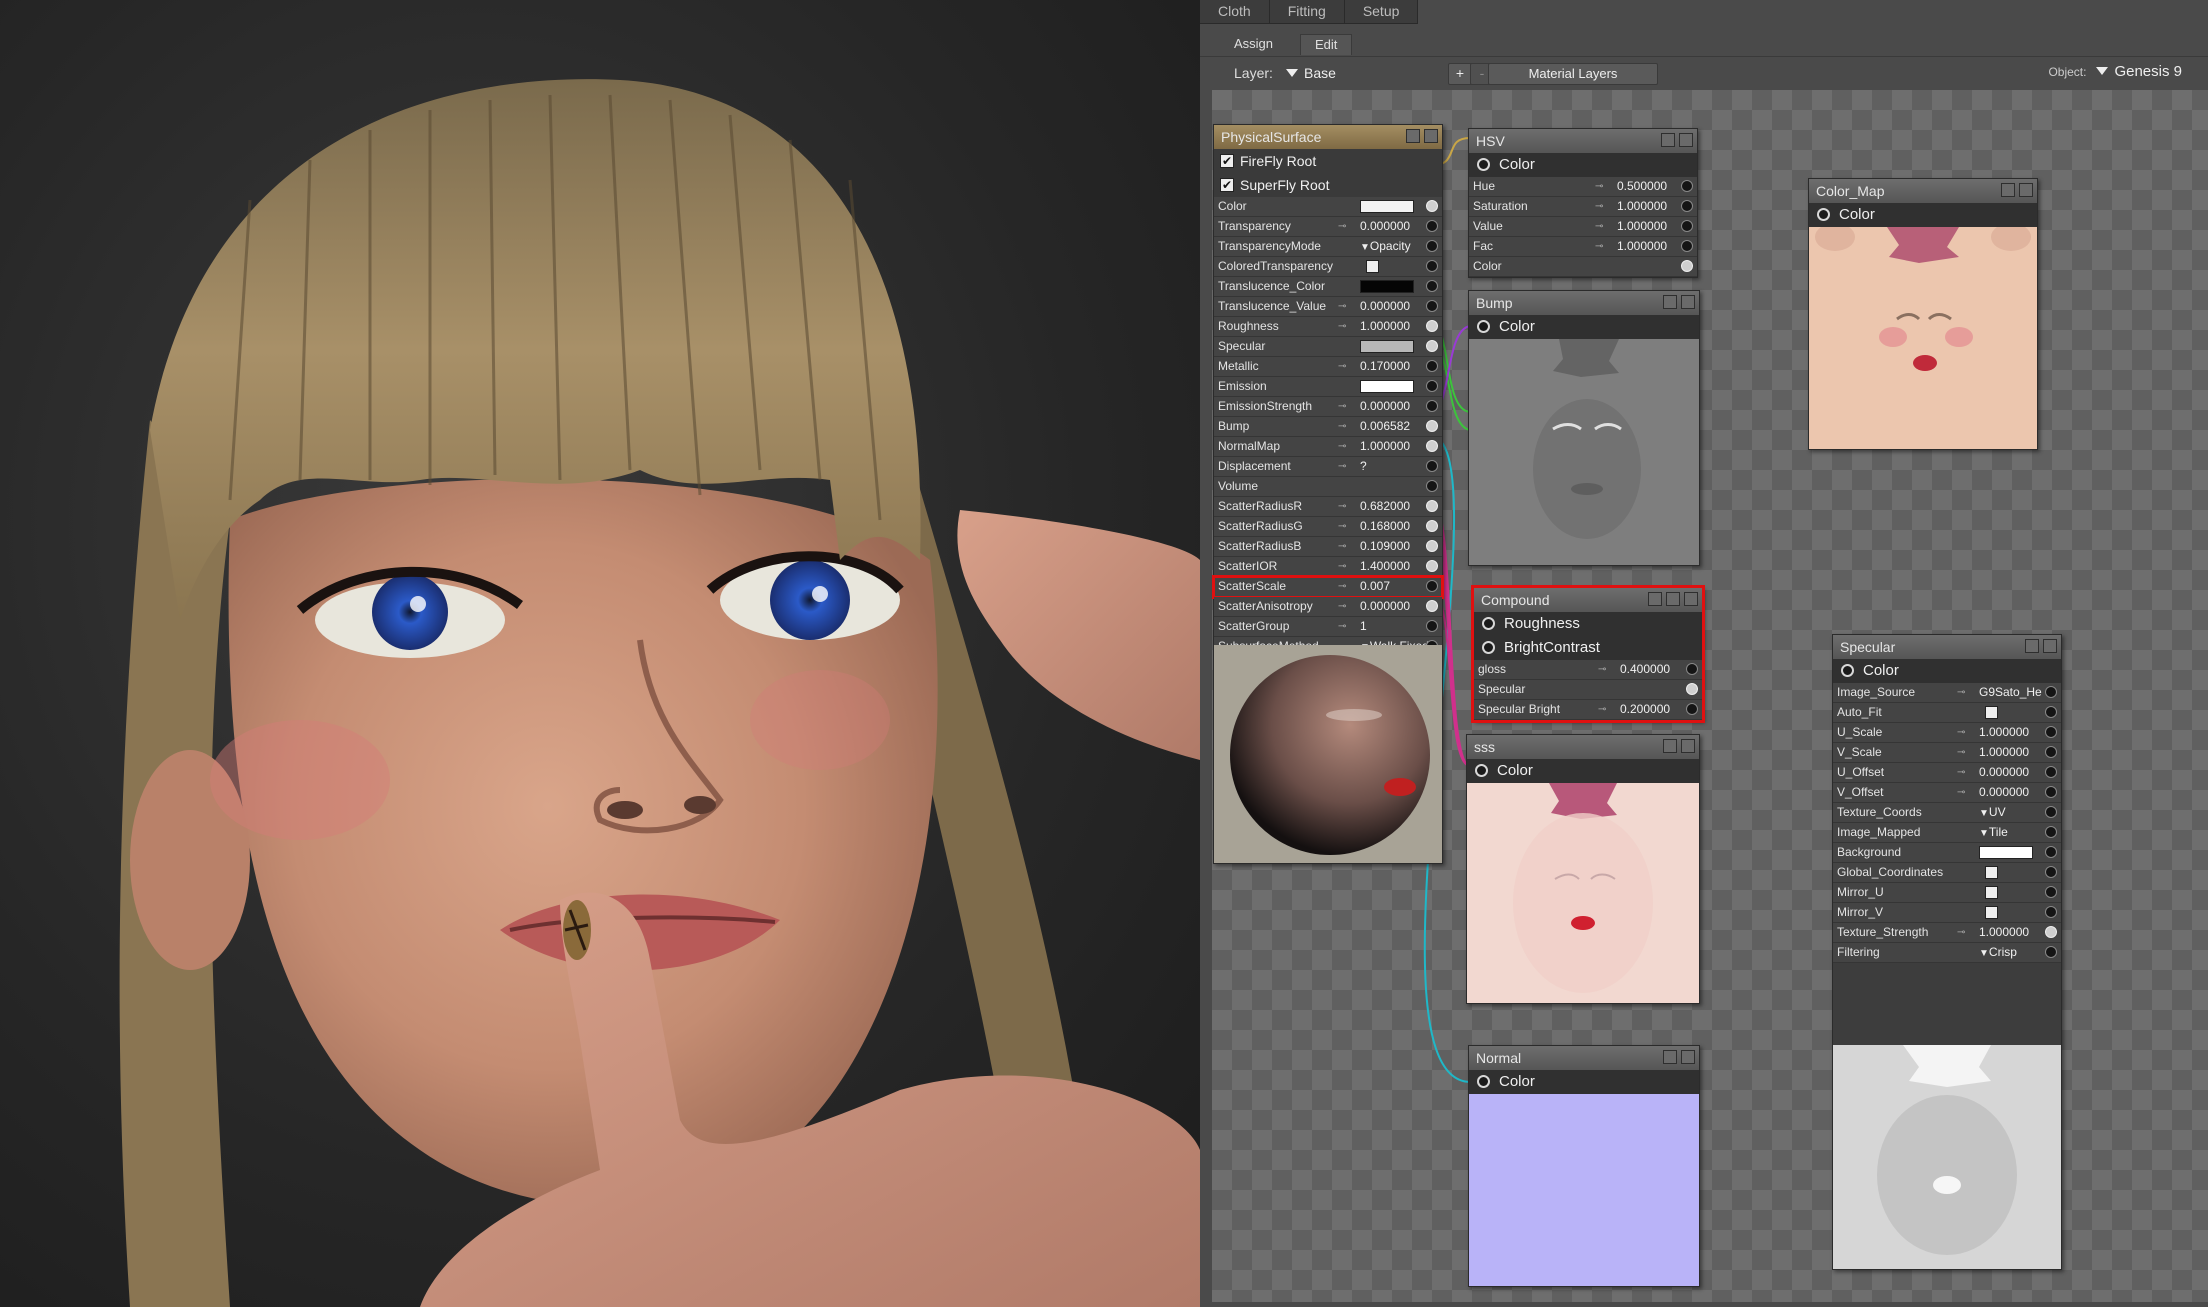  I want to click on param-value-field: 0.682000, so click(1385, 506).